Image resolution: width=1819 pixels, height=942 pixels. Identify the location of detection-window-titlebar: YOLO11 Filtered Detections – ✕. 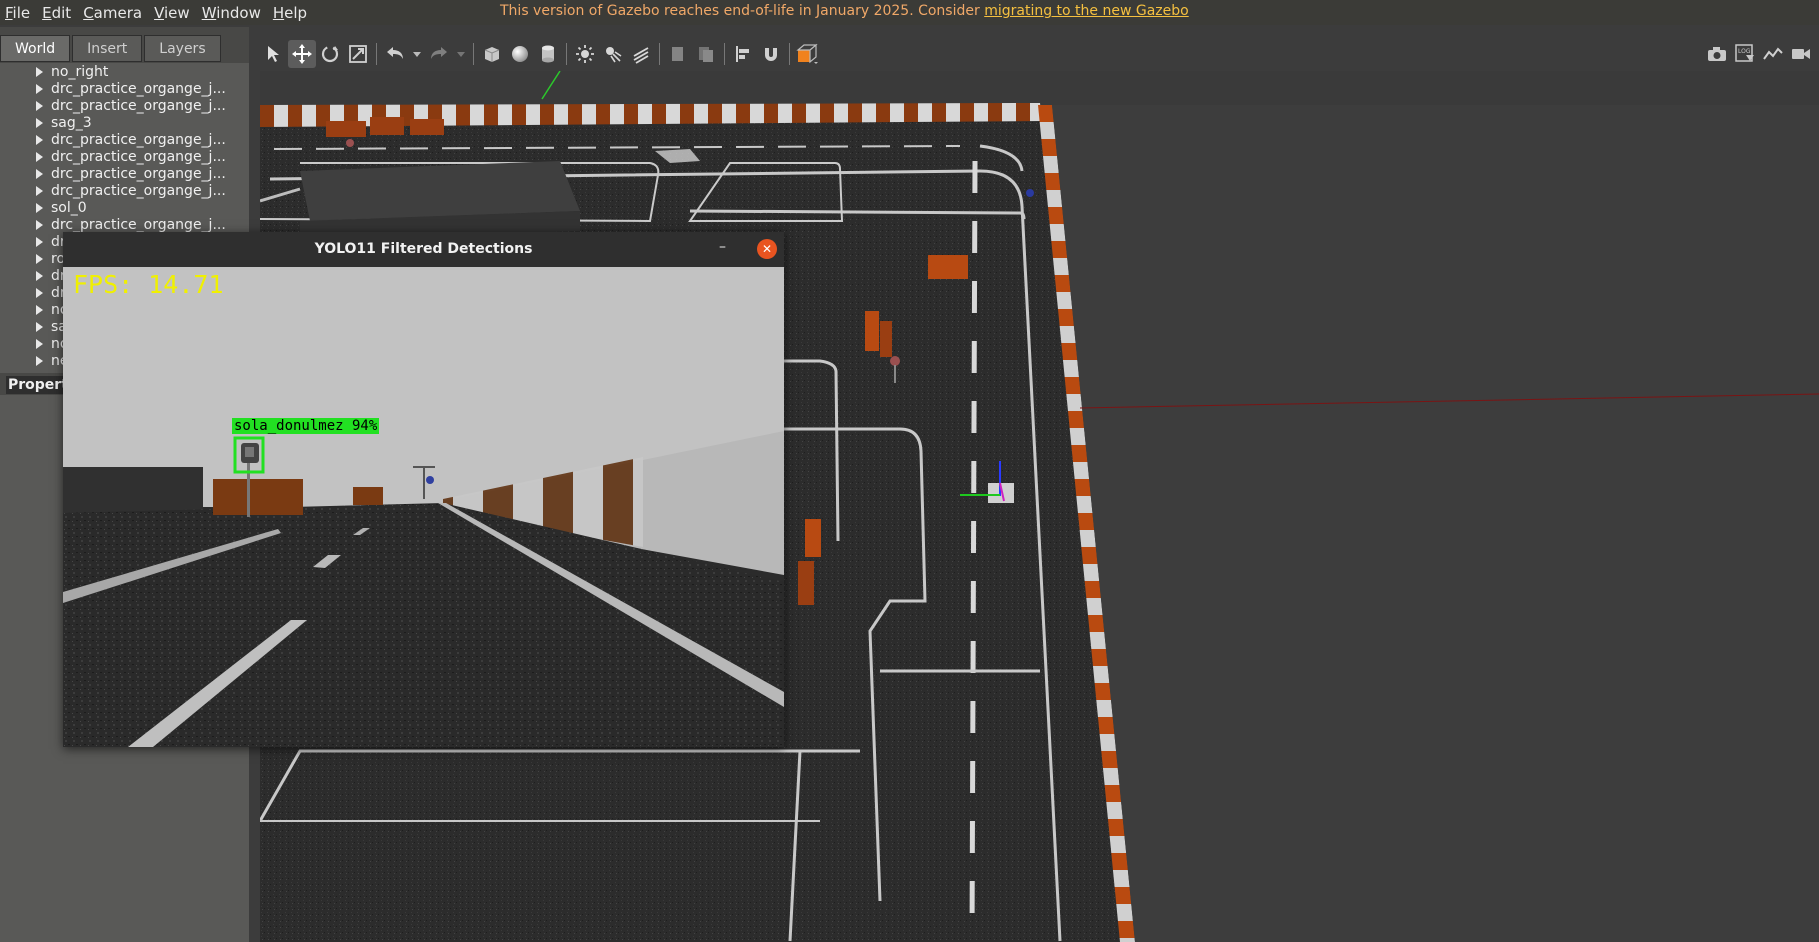
(423, 249).